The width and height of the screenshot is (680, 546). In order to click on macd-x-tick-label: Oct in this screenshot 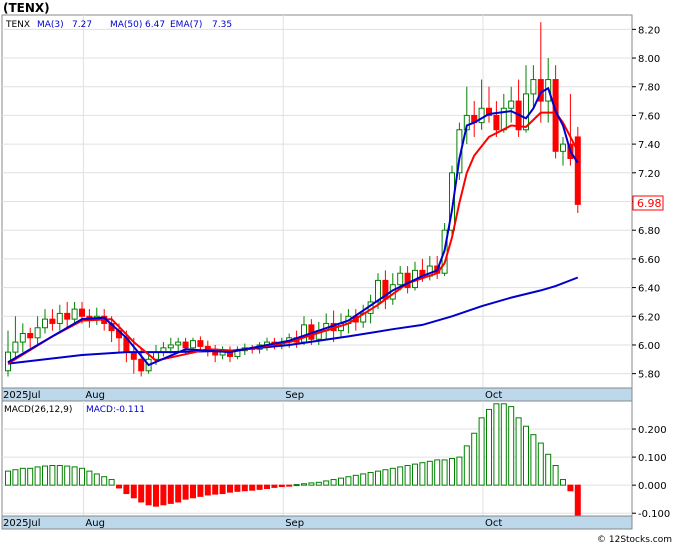, I will do `click(493, 523)`.